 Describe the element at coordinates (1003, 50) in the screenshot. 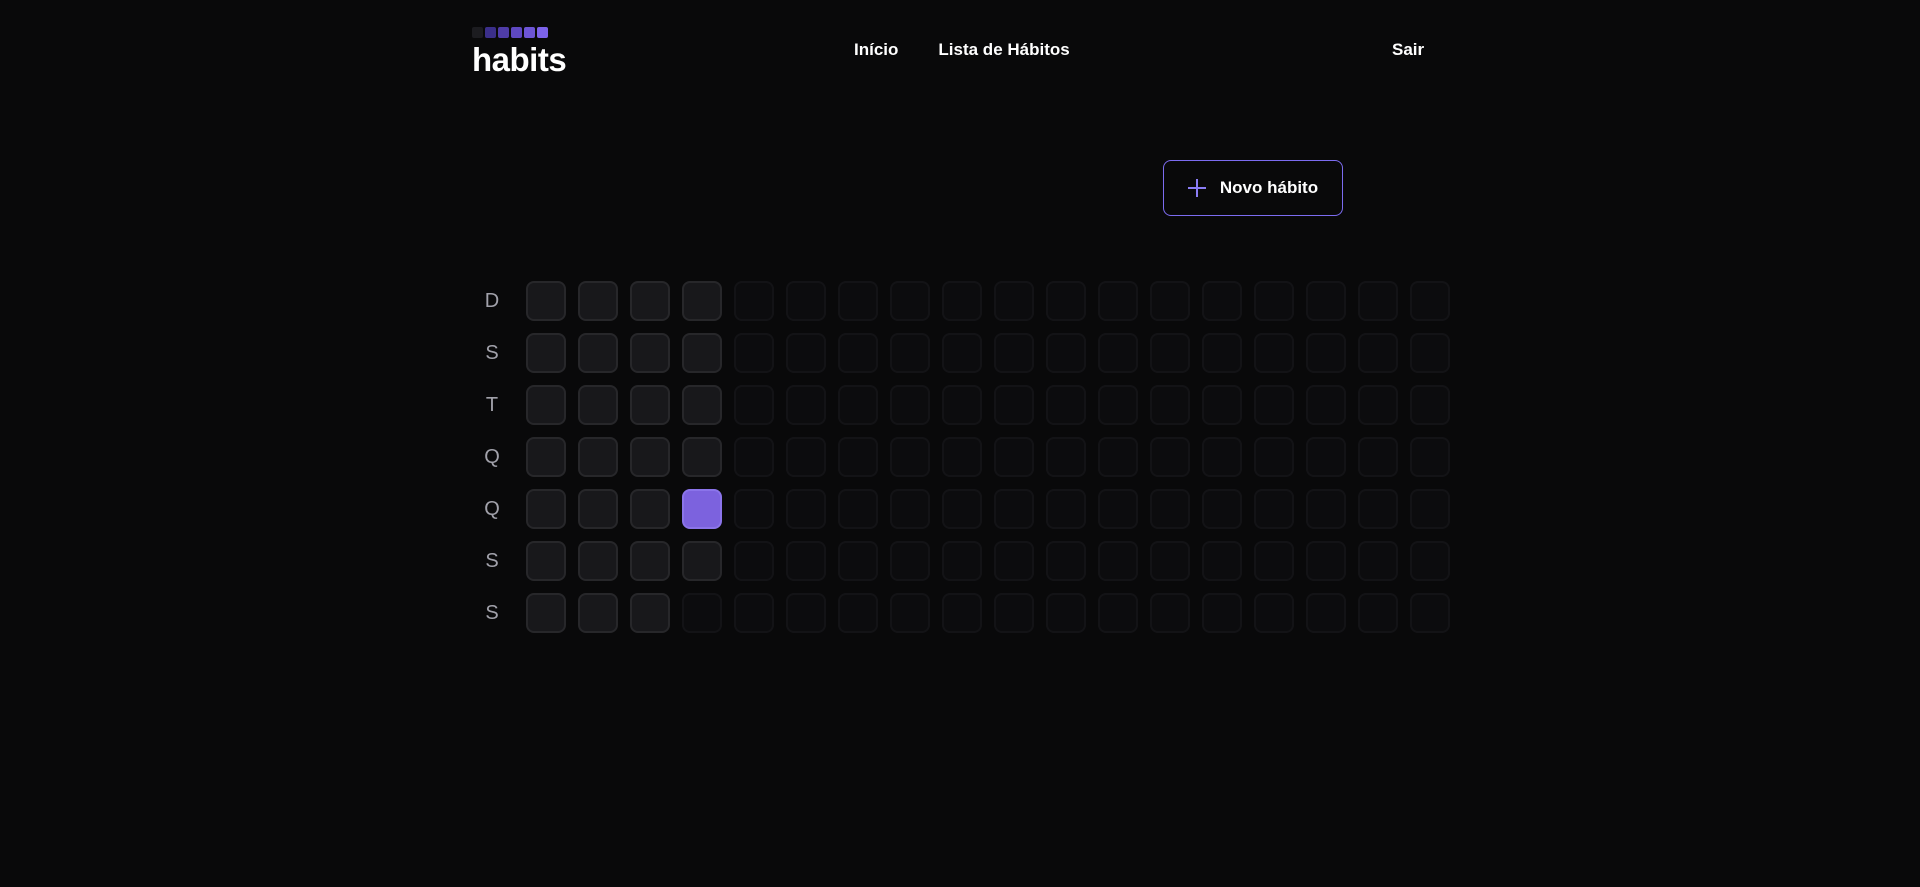

I see `nav-link-lista-habitos: Lista de Hábitos` at that location.